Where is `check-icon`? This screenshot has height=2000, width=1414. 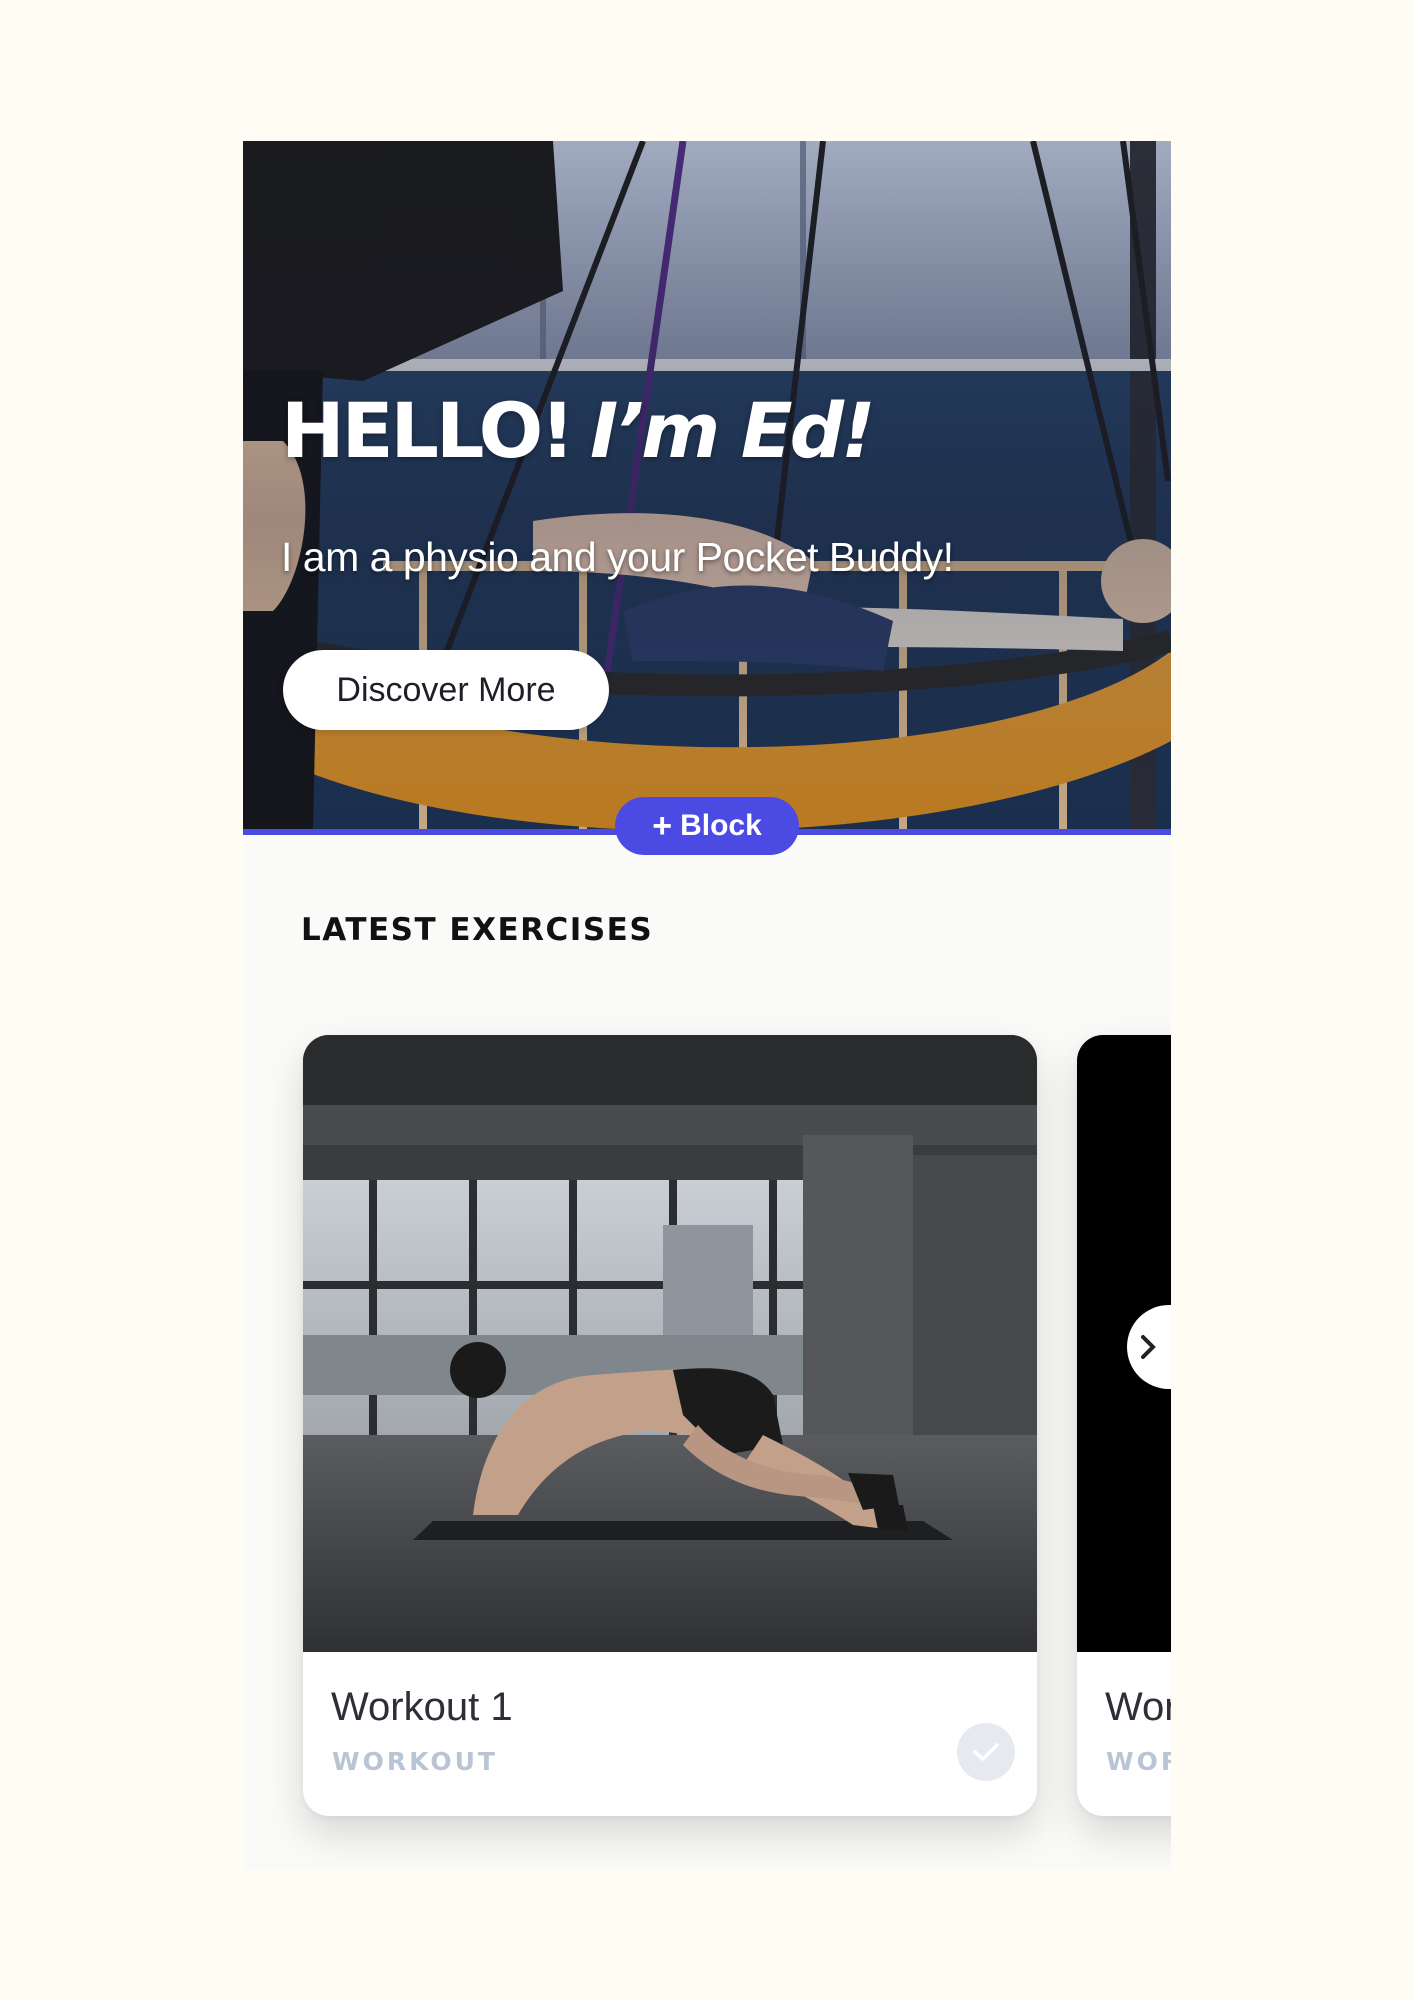 check-icon is located at coordinates (986, 1752).